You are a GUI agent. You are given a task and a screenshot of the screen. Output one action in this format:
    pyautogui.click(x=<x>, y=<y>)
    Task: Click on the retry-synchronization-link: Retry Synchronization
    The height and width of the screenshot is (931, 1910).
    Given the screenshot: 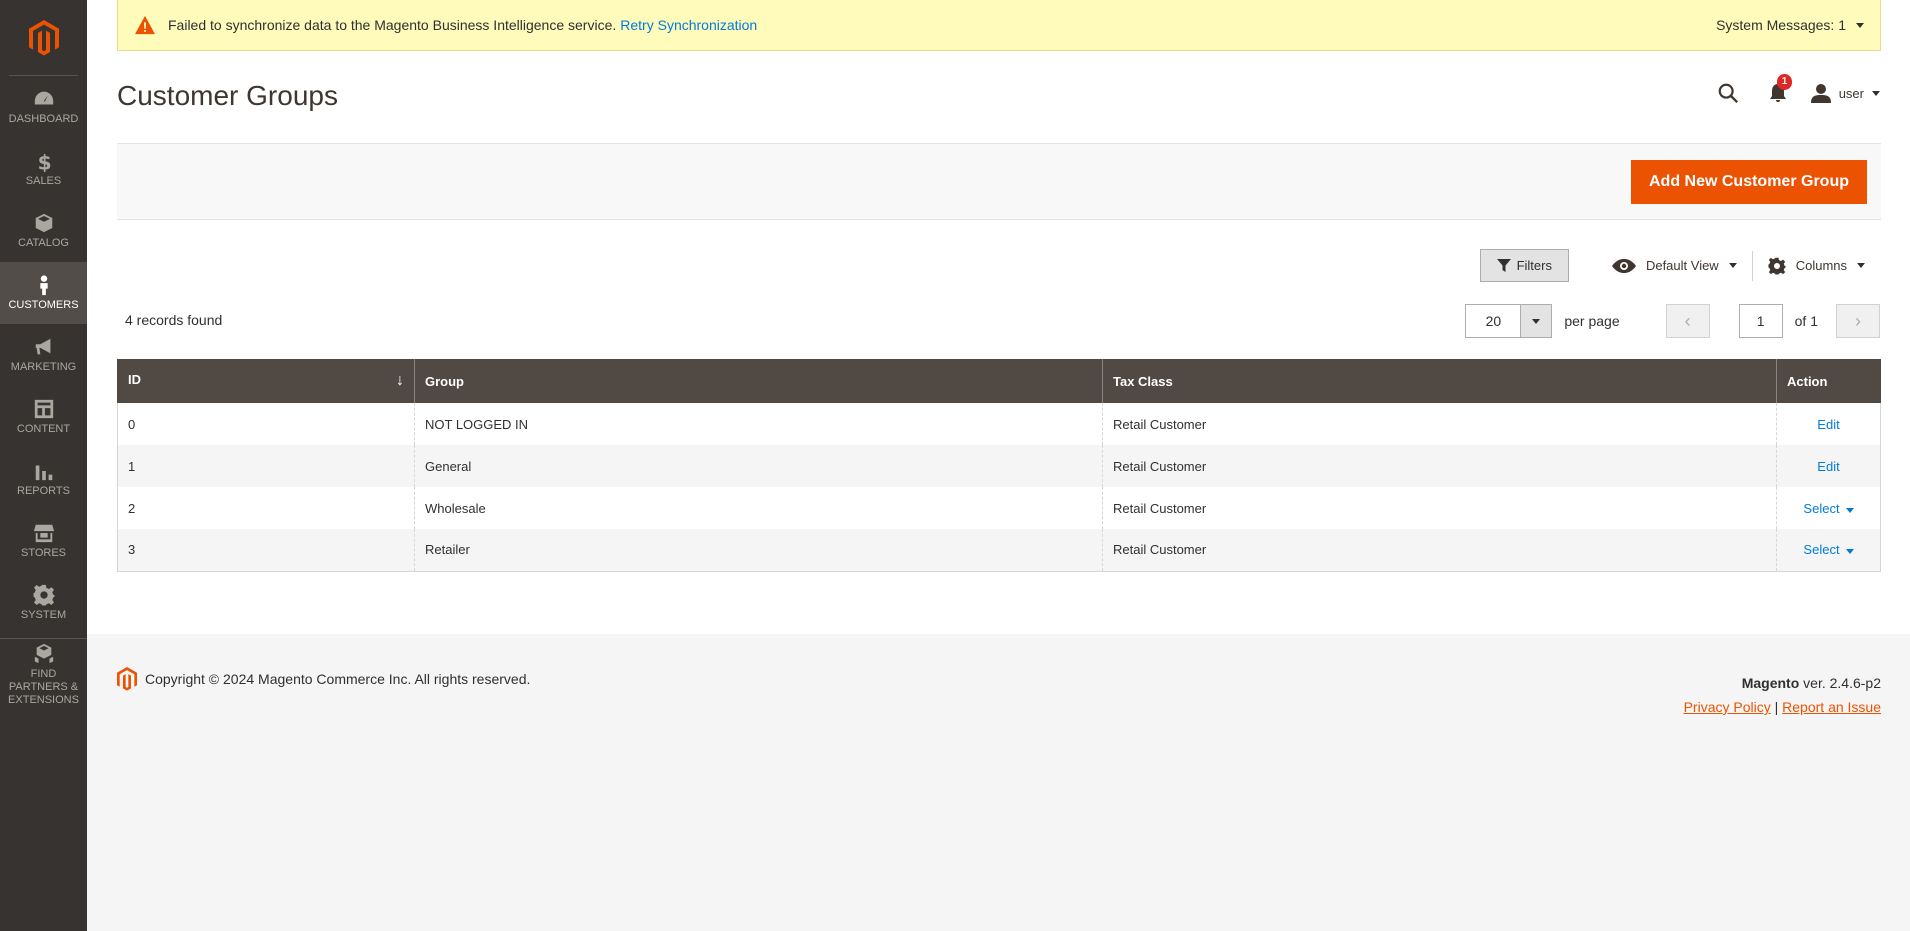 What is the action you would take?
    pyautogui.click(x=688, y=25)
    